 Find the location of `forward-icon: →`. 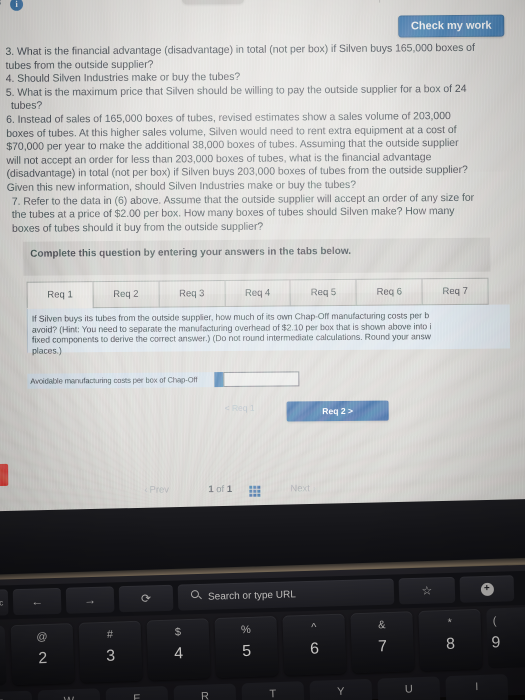

forward-icon: → is located at coordinates (90, 600).